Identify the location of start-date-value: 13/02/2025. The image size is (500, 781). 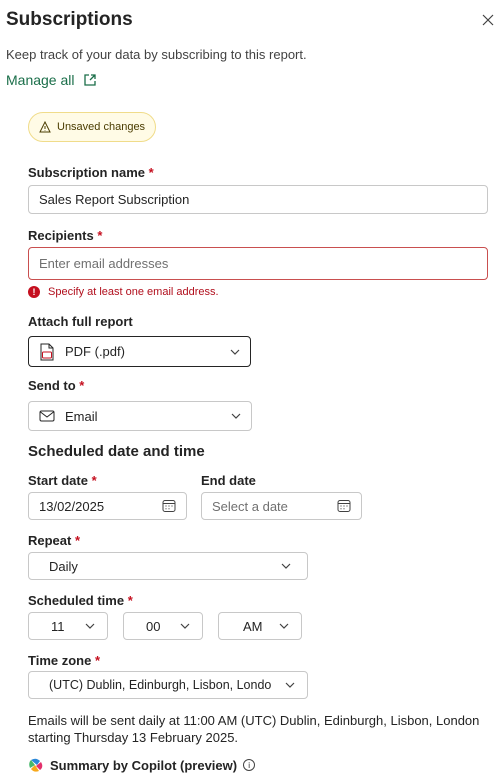
(72, 506).